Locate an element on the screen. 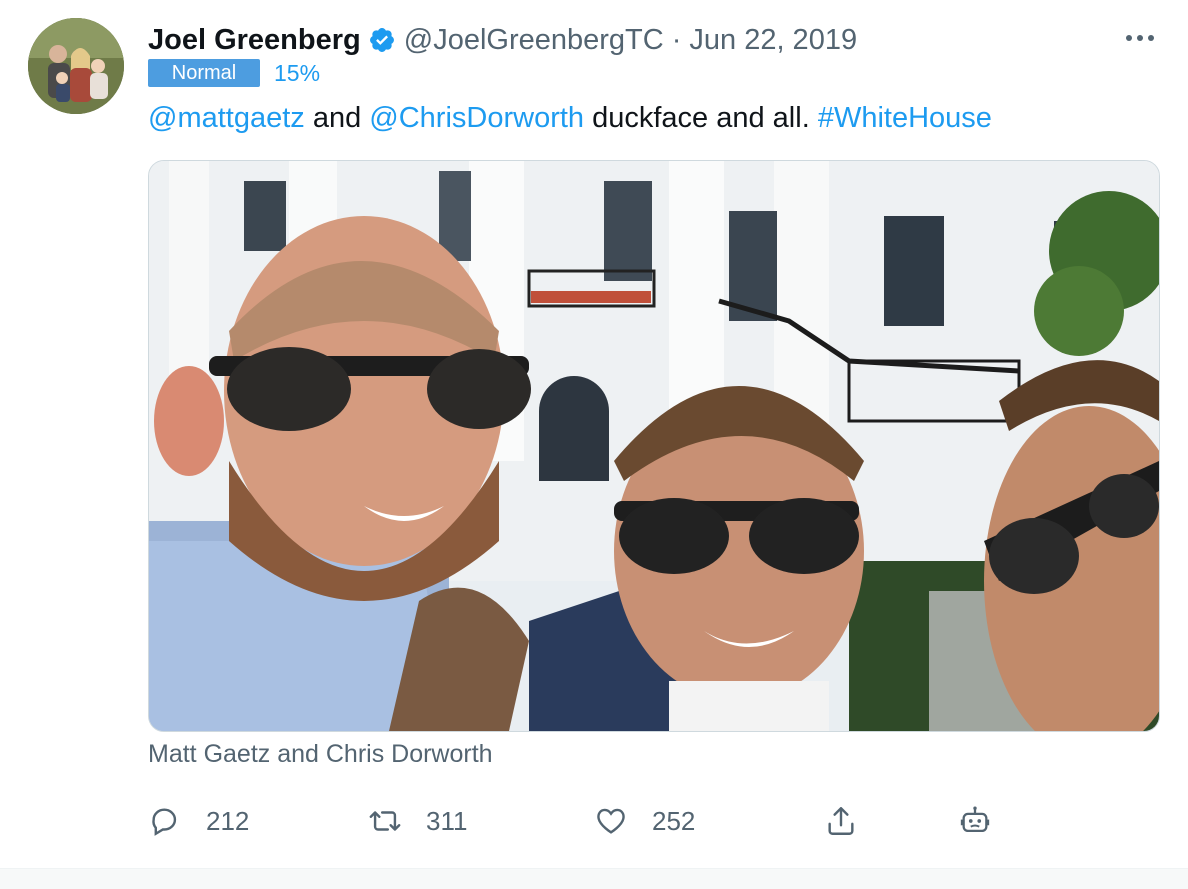 This screenshot has width=1188, height=889. share-icon is located at coordinates (841, 821).